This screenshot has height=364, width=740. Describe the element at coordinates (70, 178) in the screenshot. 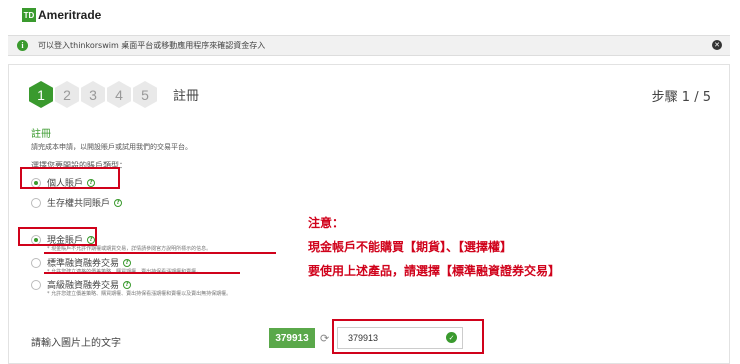

I see `annotation-box-individual` at that location.